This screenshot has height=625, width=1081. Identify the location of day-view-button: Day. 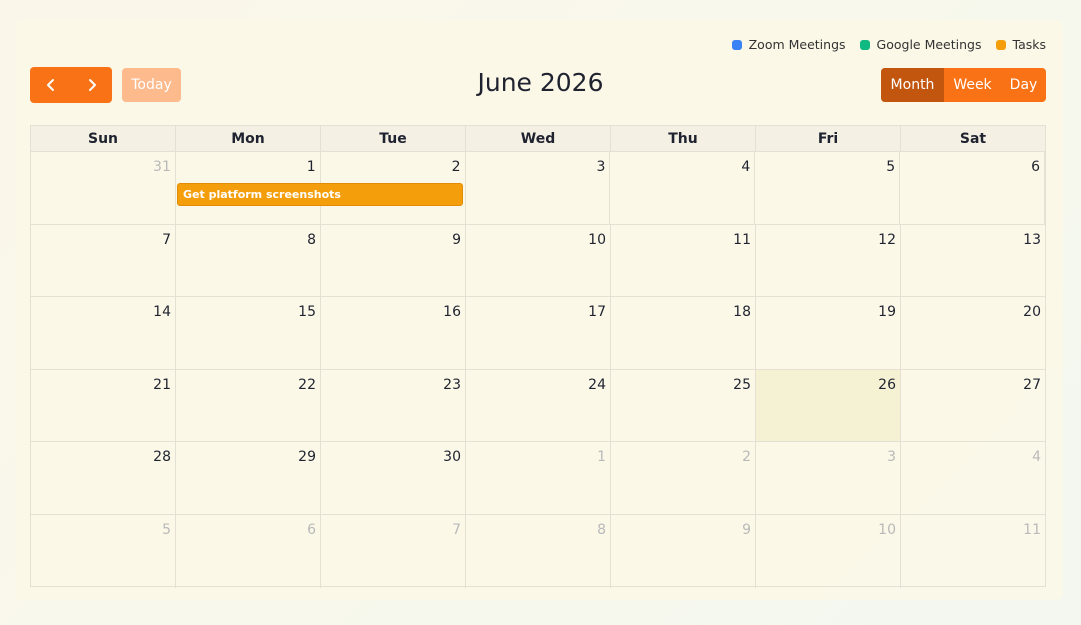
(1023, 85).